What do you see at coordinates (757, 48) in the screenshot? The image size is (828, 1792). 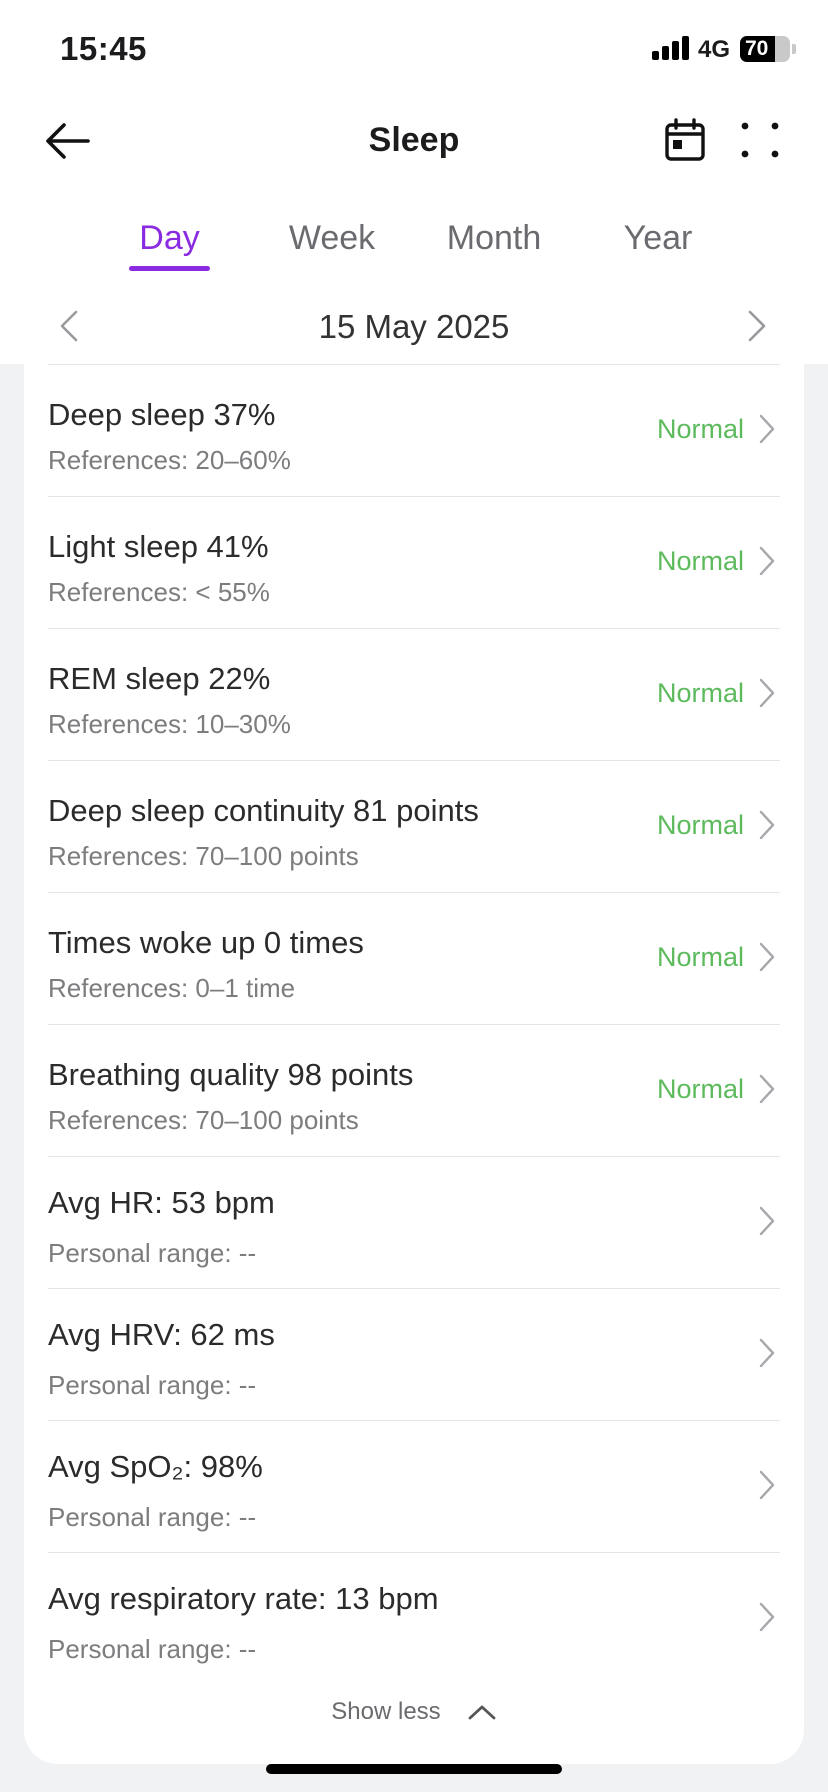 I see `battery-level: 70` at bounding box center [757, 48].